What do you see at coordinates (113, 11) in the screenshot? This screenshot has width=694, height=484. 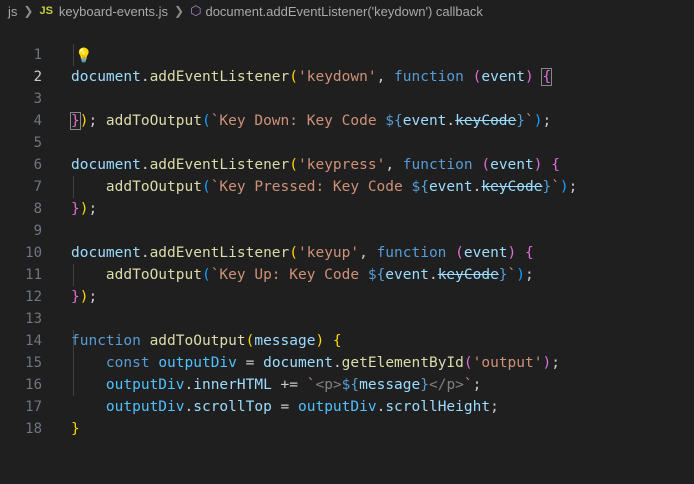 I see `breadcrumb-file: keyboard-events.js` at bounding box center [113, 11].